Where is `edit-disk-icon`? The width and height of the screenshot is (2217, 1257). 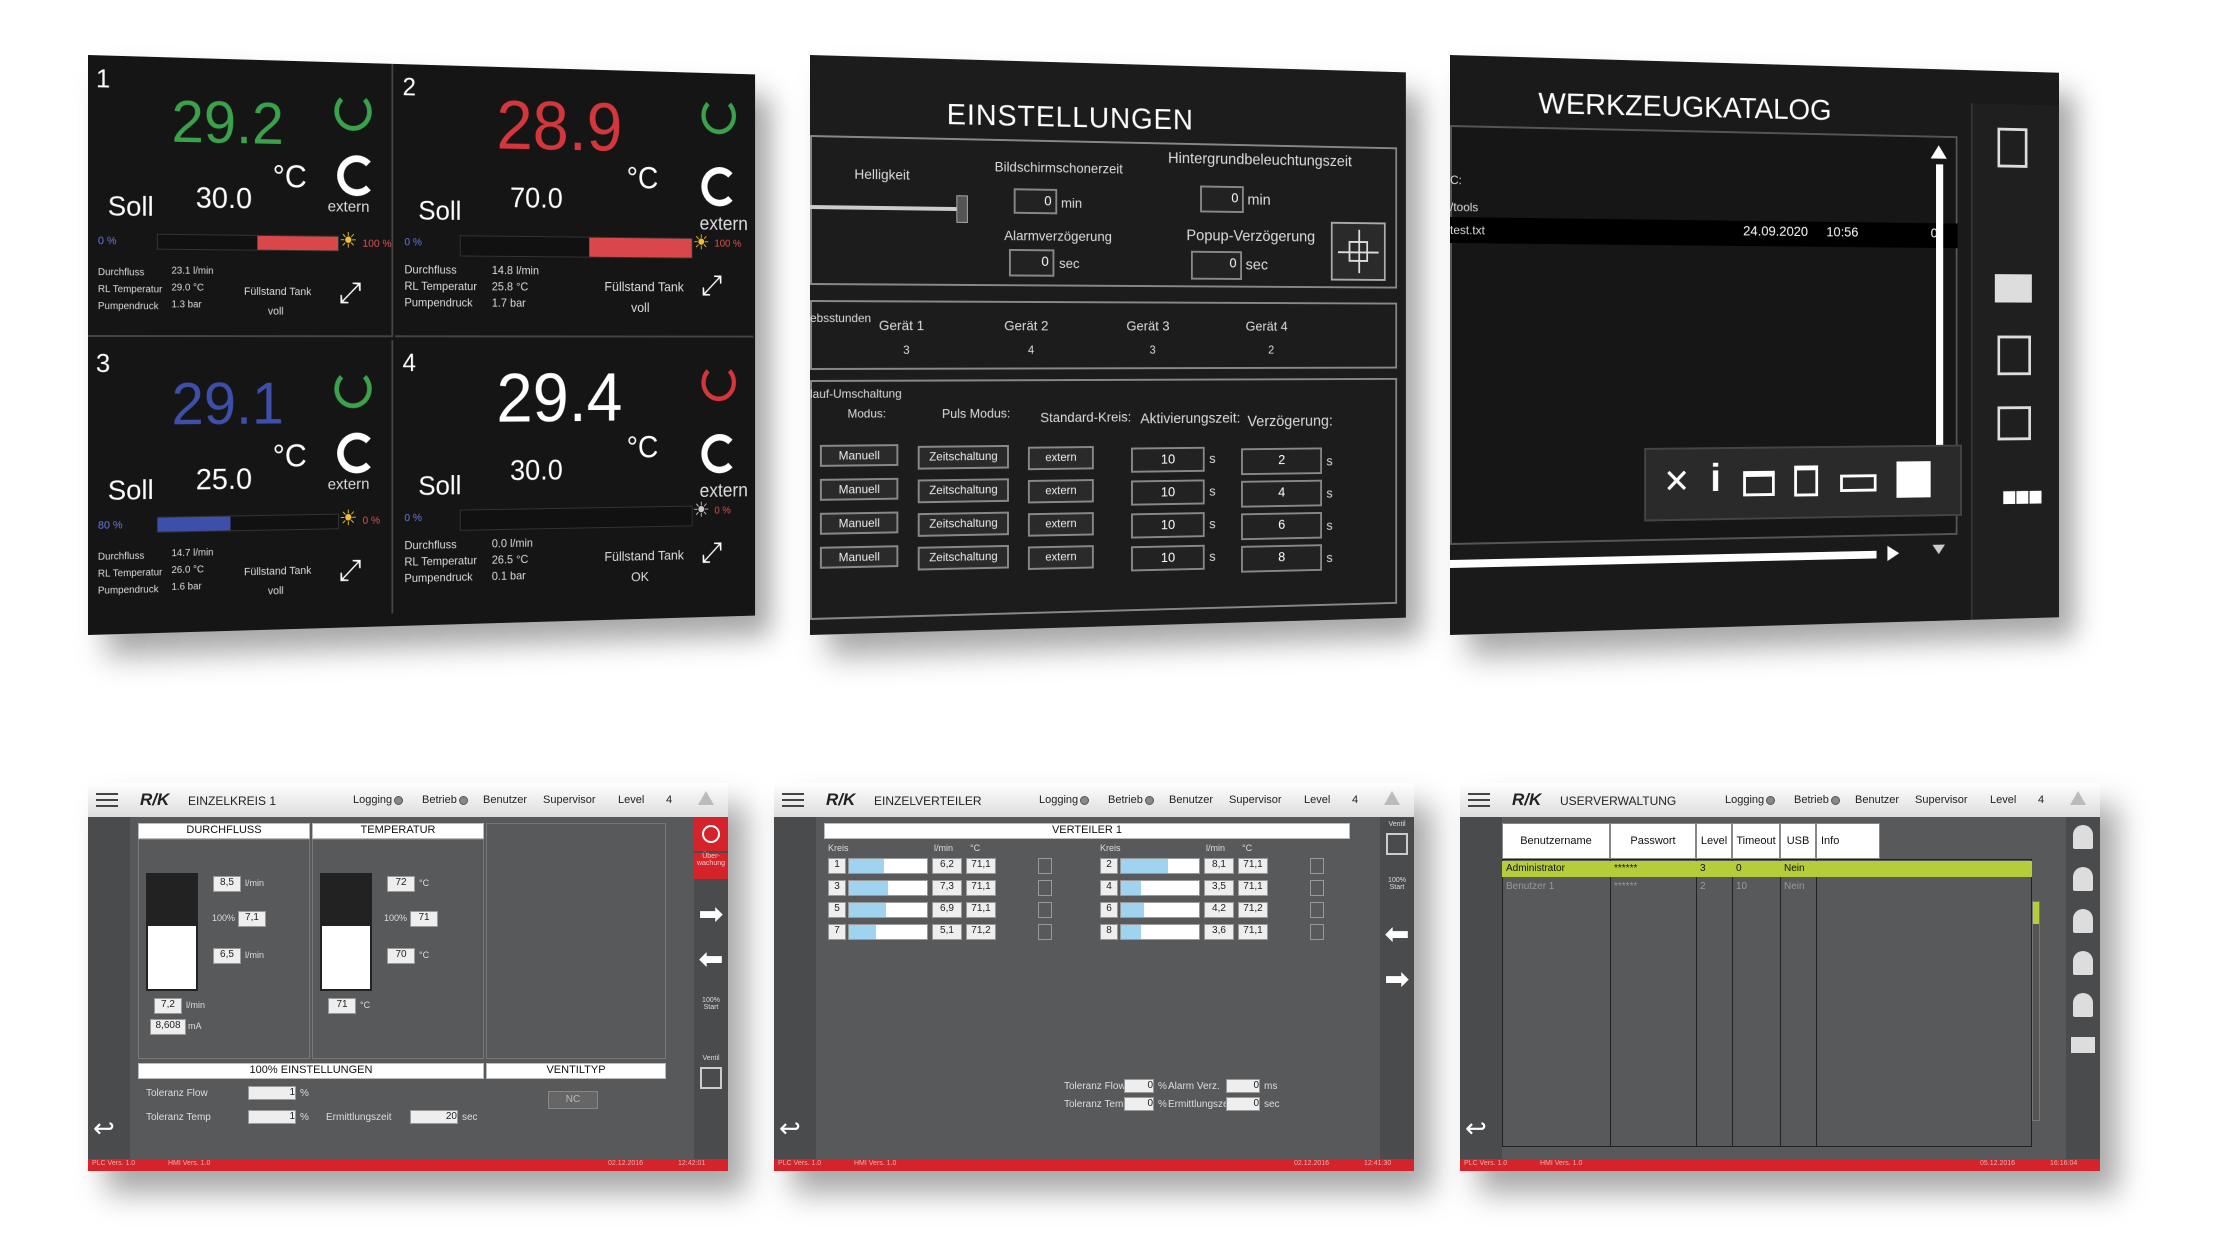
edit-disk-icon is located at coordinates (2014, 355).